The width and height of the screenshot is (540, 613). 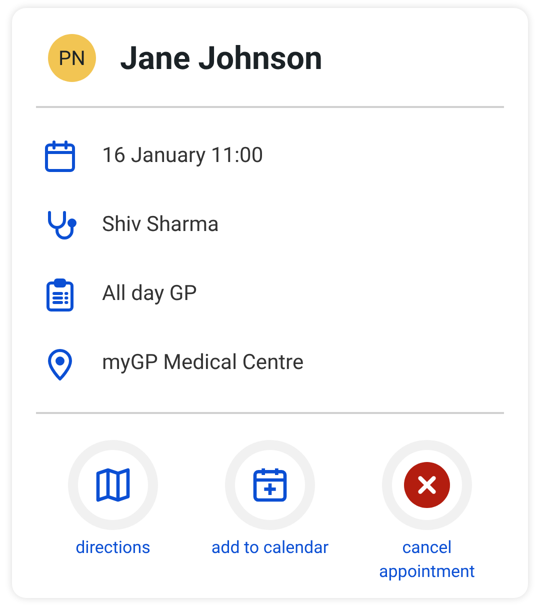 What do you see at coordinates (427, 560) in the screenshot?
I see `action-link: cancel appointment` at bounding box center [427, 560].